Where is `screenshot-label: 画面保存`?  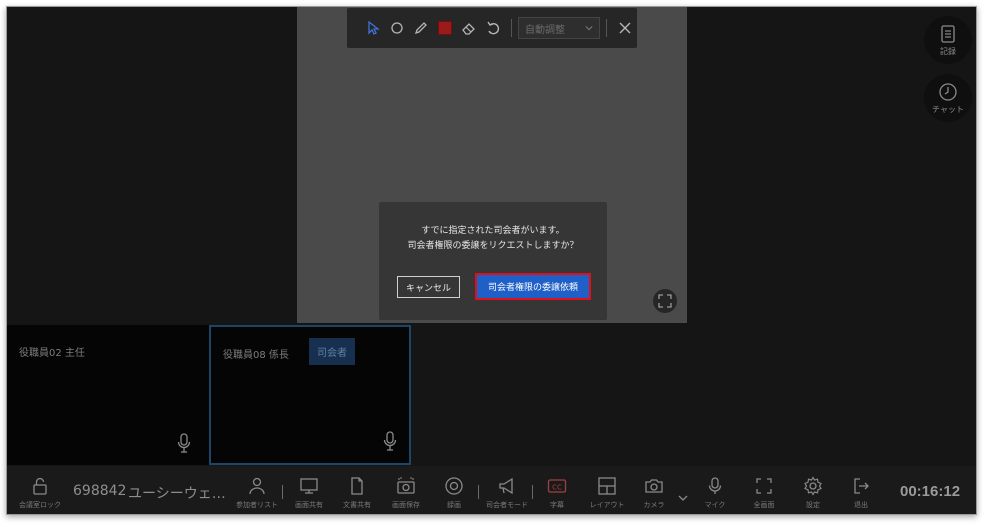
screenshot-label: 画面保存 is located at coordinates (406, 505).